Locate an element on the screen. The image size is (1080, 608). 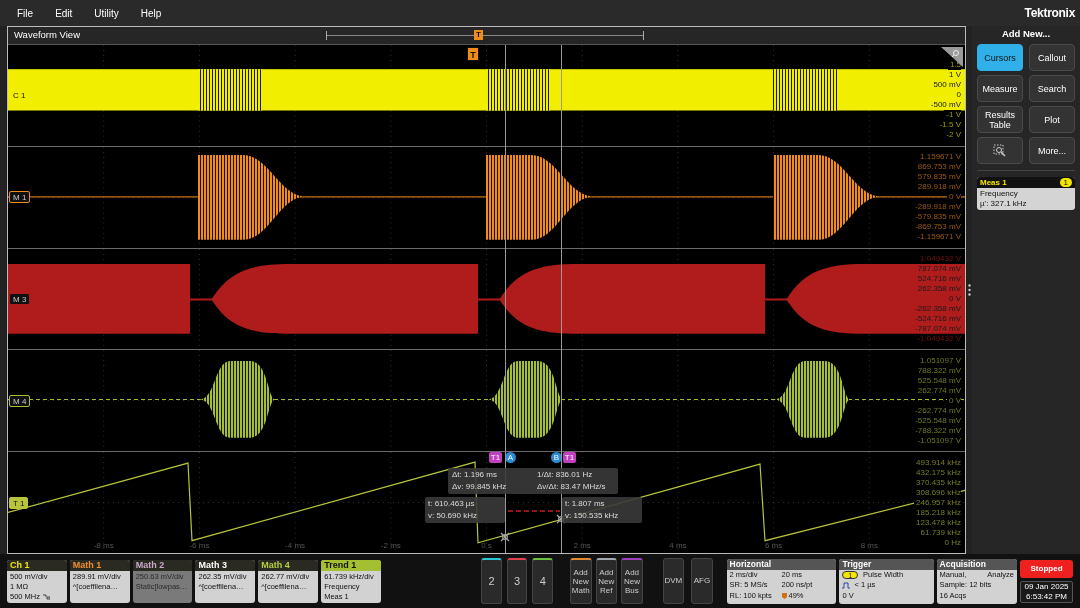
tool-button: DVM is located at coordinates (673, 581).